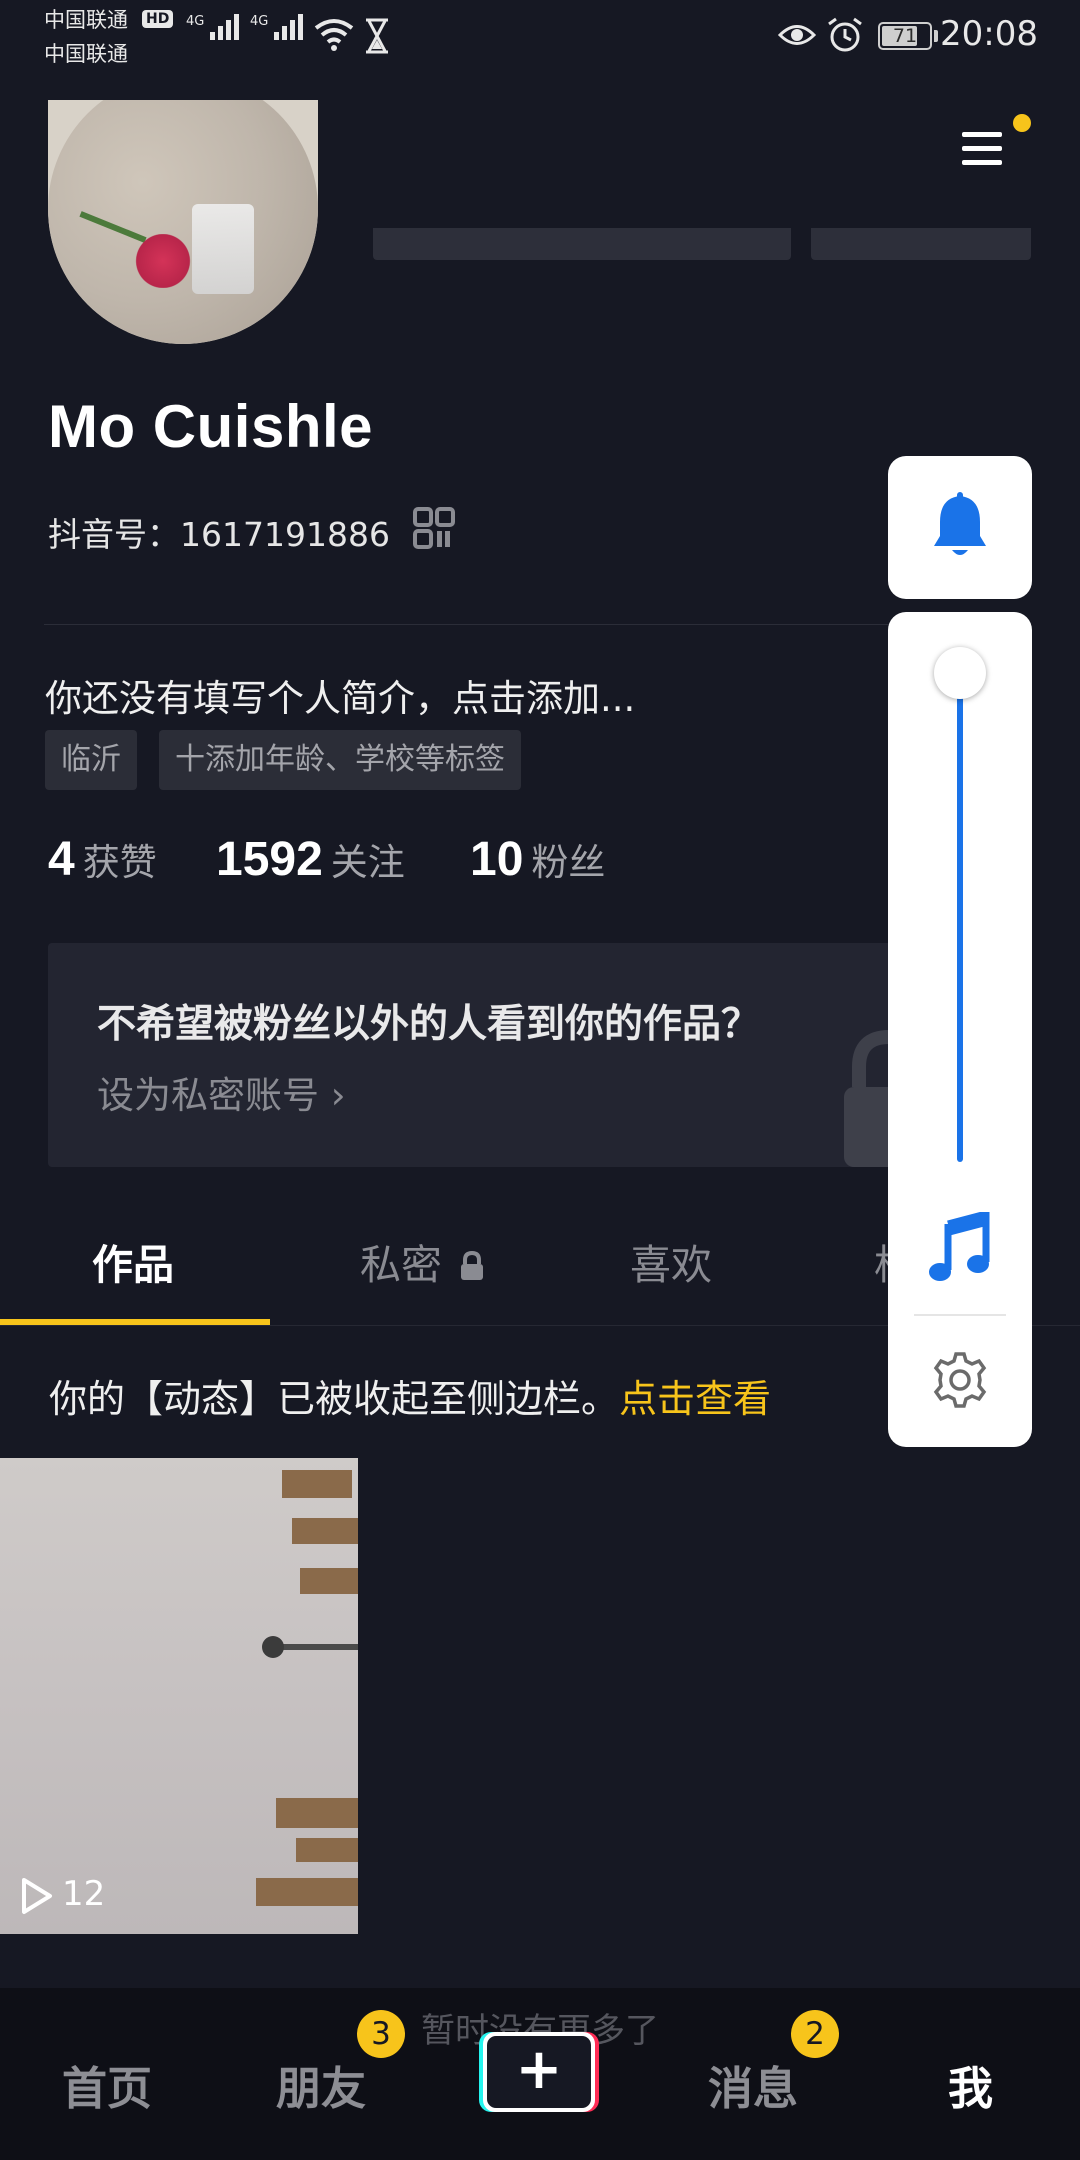 Image resolution: width=1080 pixels, height=2160 pixels. Describe the element at coordinates (195, 21) in the screenshot. I see `network-type-label: 4G` at that location.